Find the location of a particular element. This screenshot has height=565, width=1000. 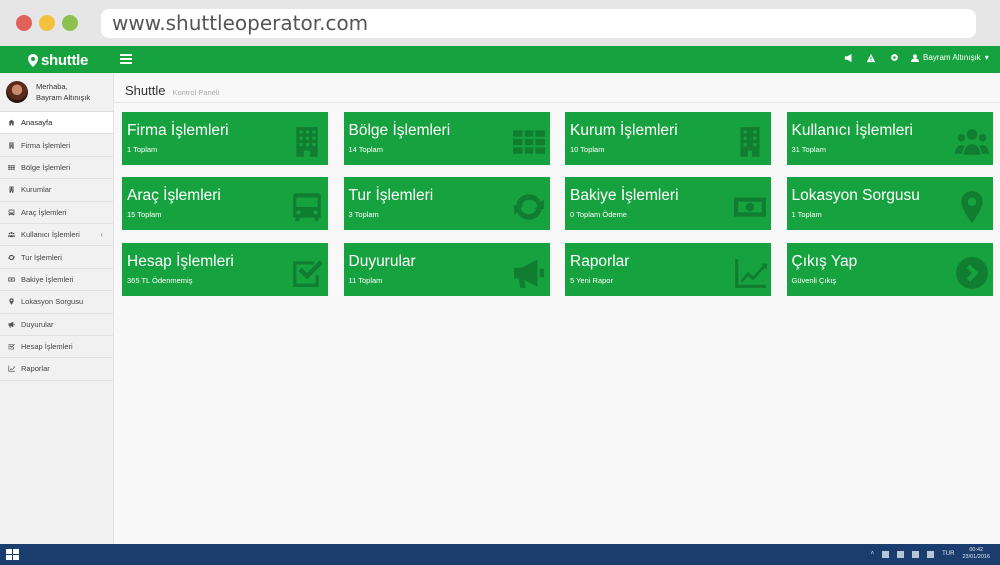

tile-title: Kurum İşlemleri is located at coordinates (624, 130).